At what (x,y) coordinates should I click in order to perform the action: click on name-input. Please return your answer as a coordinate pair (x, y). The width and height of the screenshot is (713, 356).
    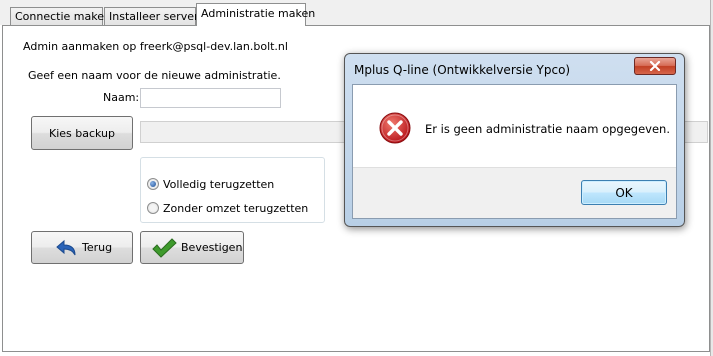
    Looking at the image, I should click on (210, 98).